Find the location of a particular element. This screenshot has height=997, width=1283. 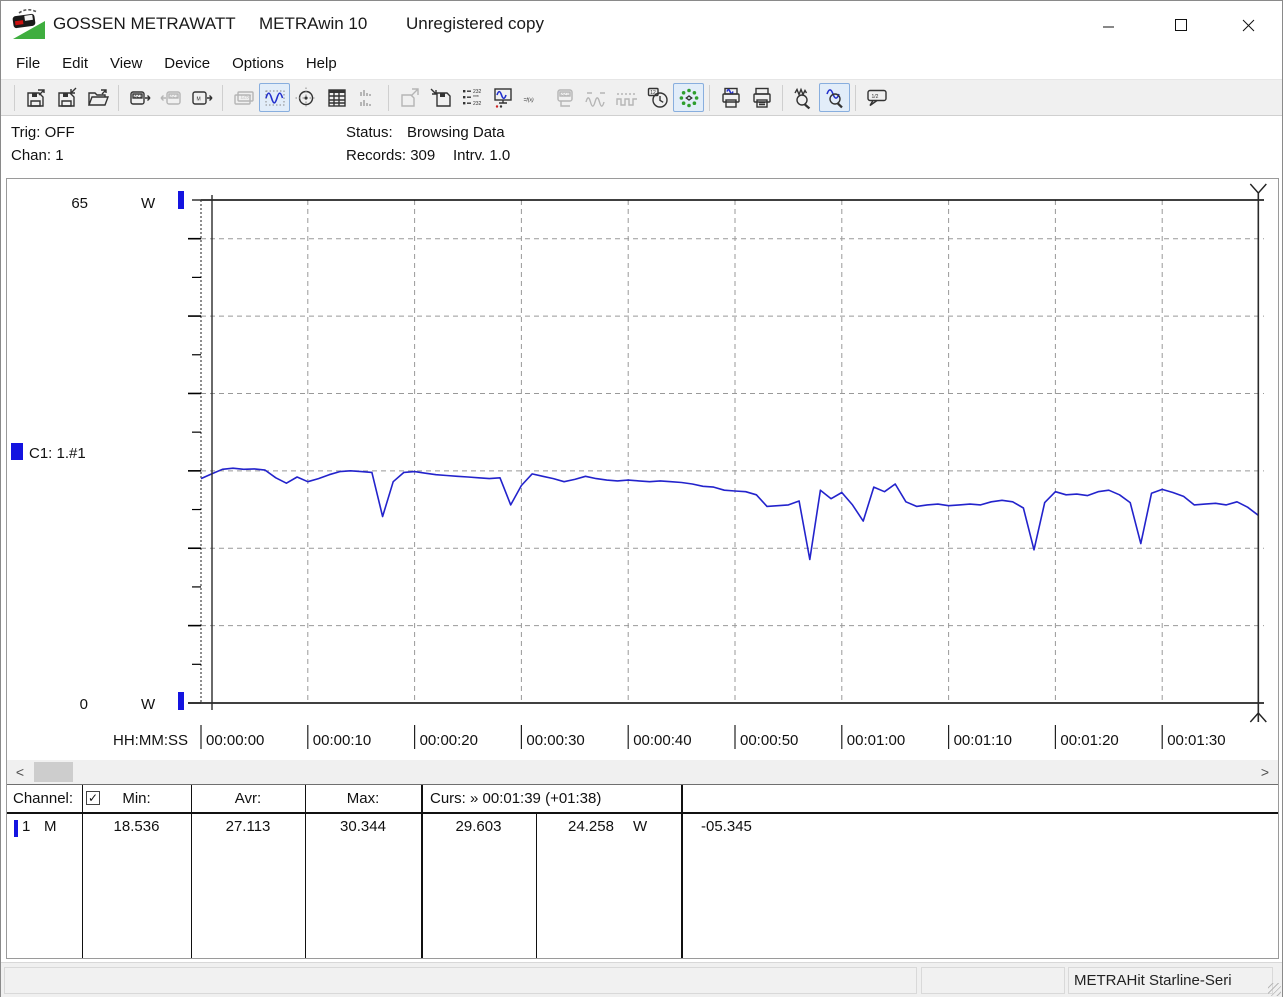

time-settings-button: 12 is located at coordinates (657, 97).